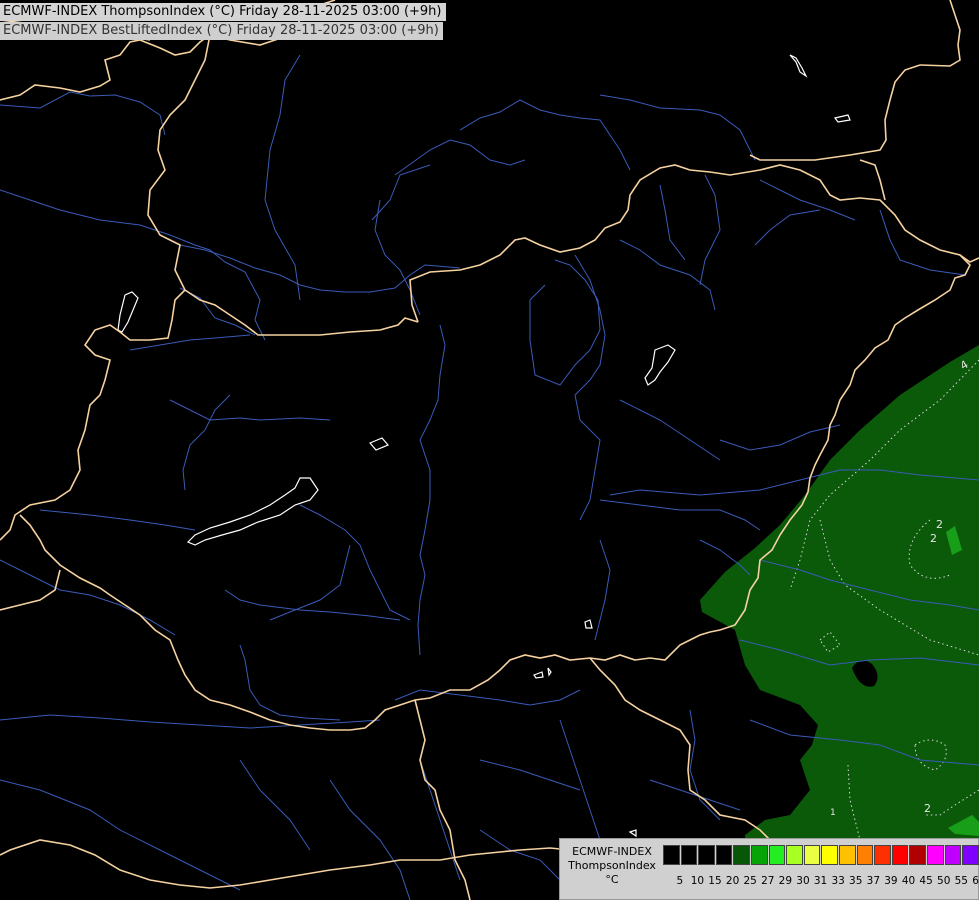  What do you see at coordinates (697, 881) in the screenshot?
I see `legend-tick: 10` at bounding box center [697, 881].